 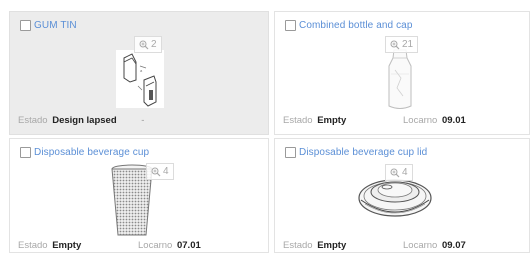 I want to click on zoom-count: 21, so click(x=408, y=44).